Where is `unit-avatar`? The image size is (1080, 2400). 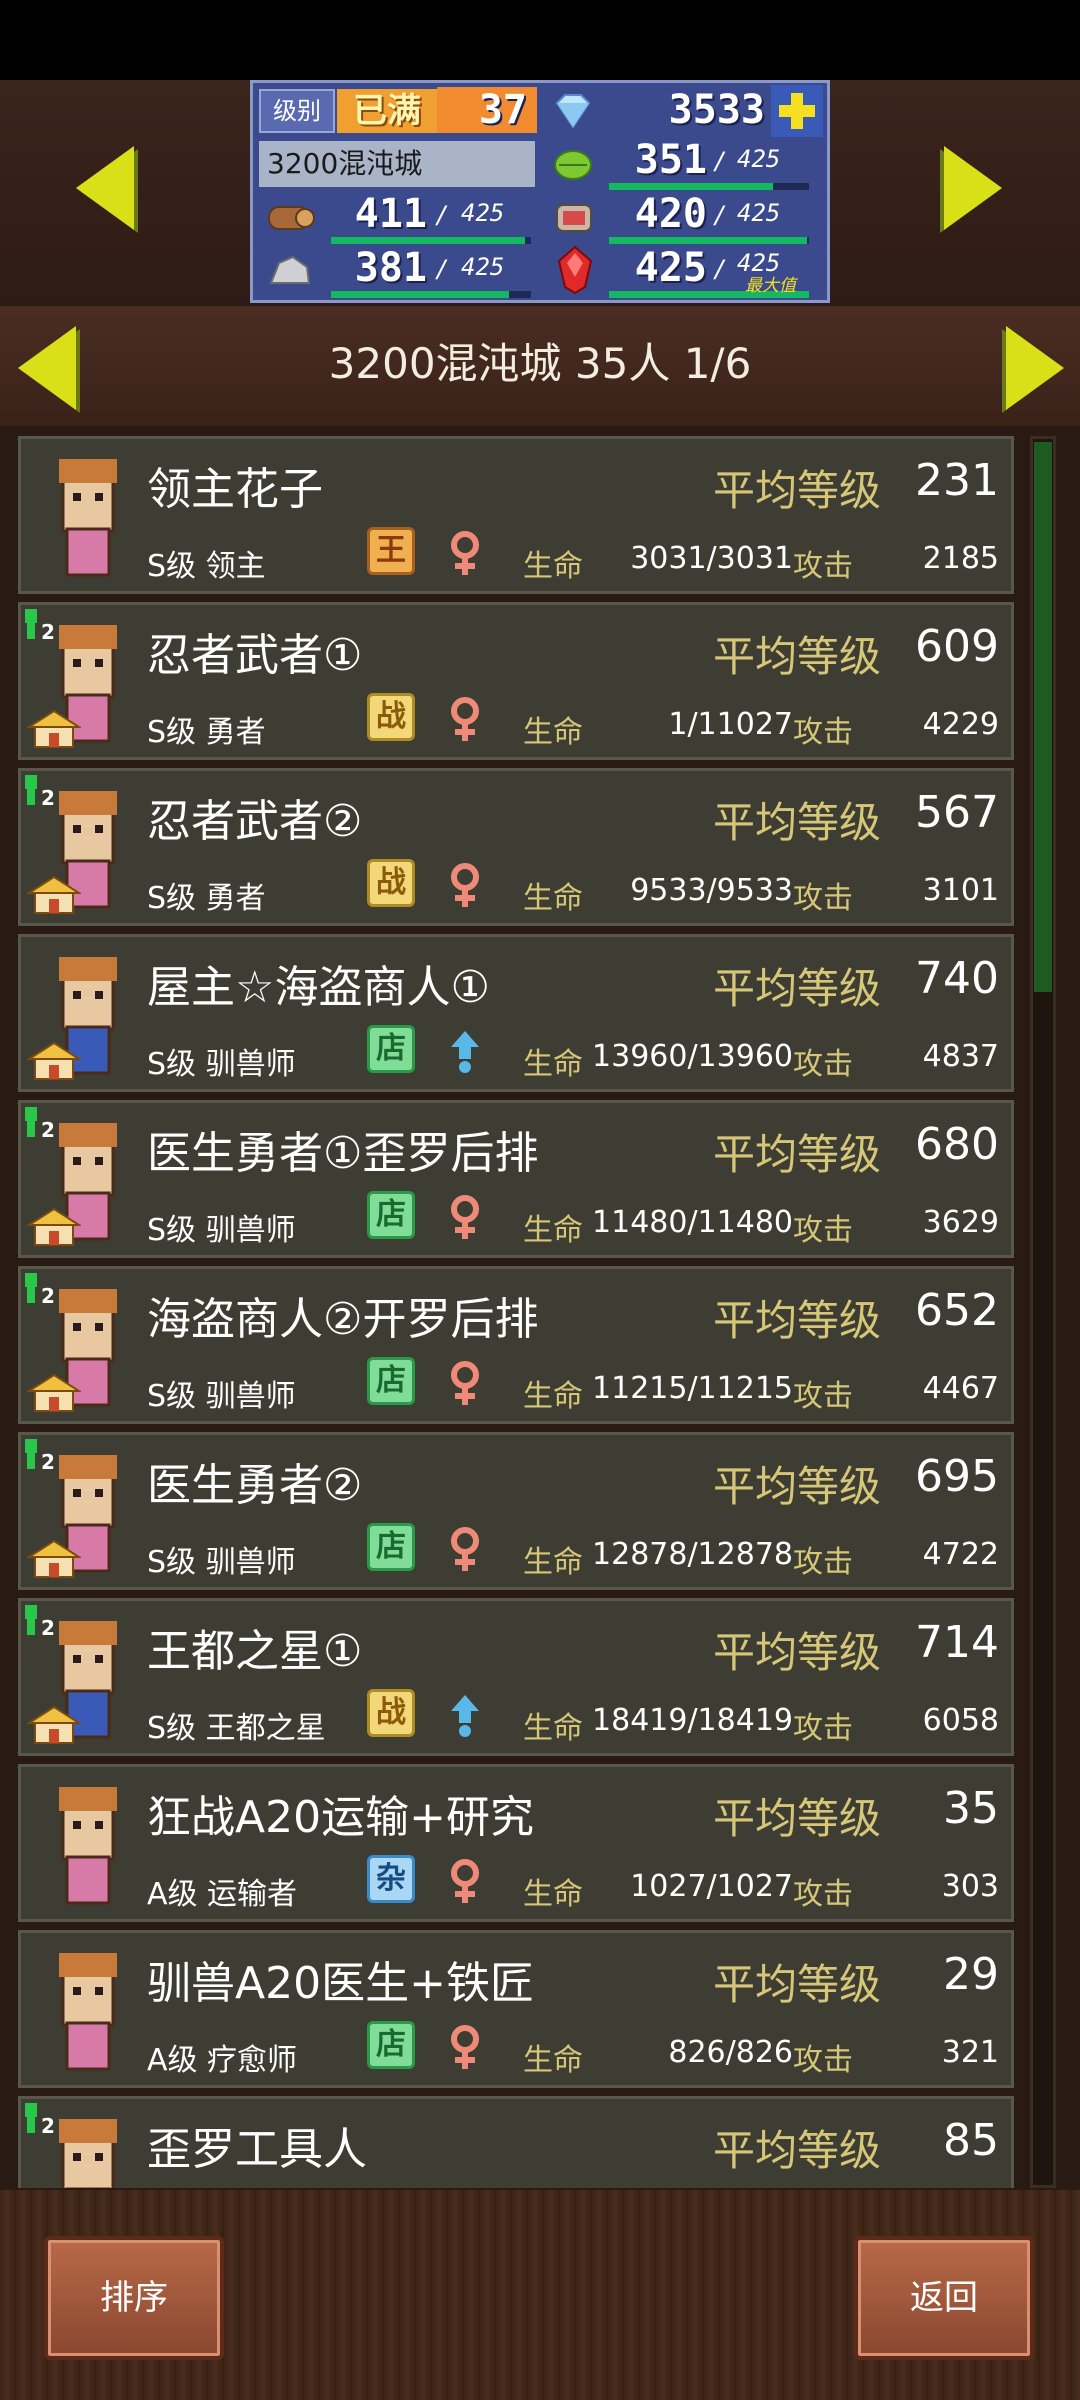 unit-avatar is located at coordinates (84, 2010).